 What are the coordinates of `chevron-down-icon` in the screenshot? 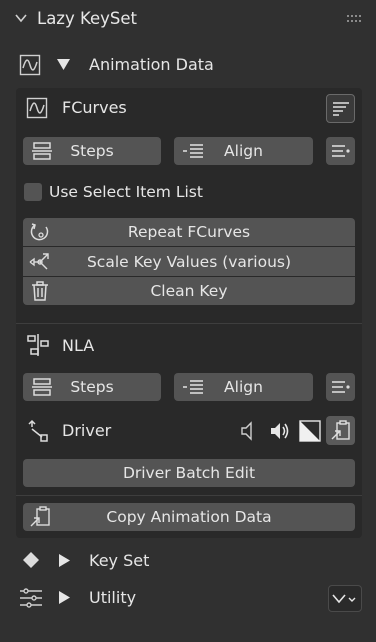 It's located at (21, 18).